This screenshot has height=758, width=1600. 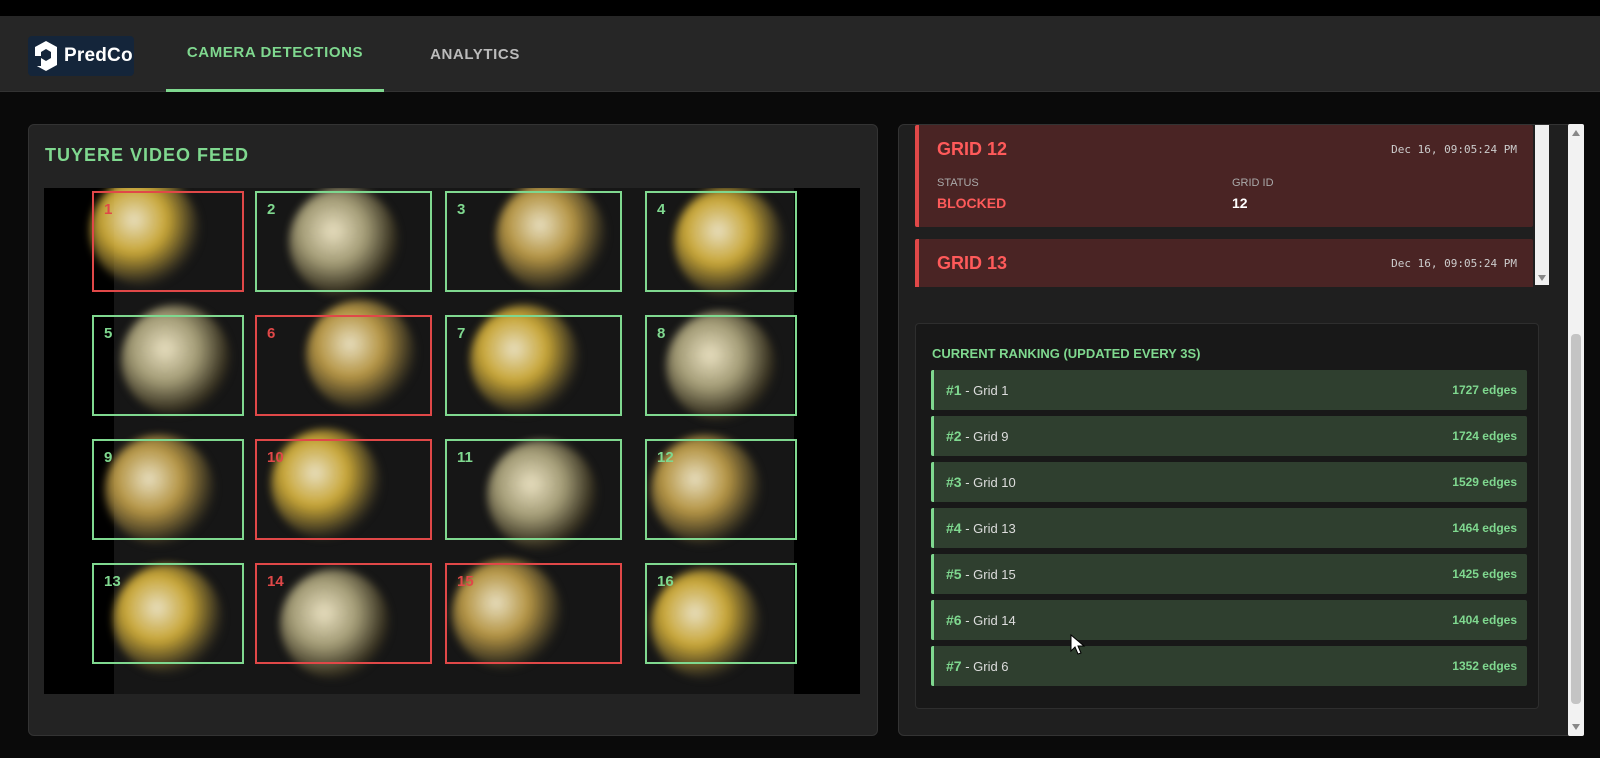 I want to click on ranking-edges: 1529 edges, so click(x=1484, y=482).